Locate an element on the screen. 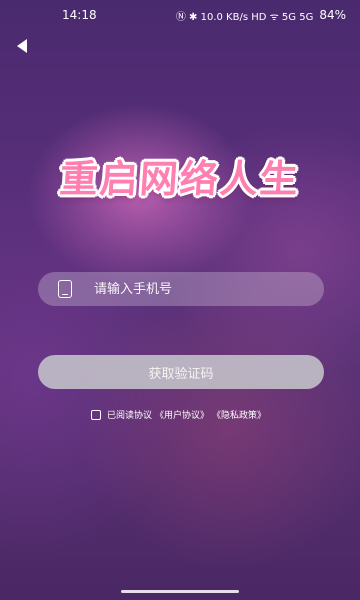 The image size is (360, 600). status-signal-icons: Ⓝ ✱ 10.0 KB/s HD ᯤ 5G 5G is located at coordinates (244, 17).